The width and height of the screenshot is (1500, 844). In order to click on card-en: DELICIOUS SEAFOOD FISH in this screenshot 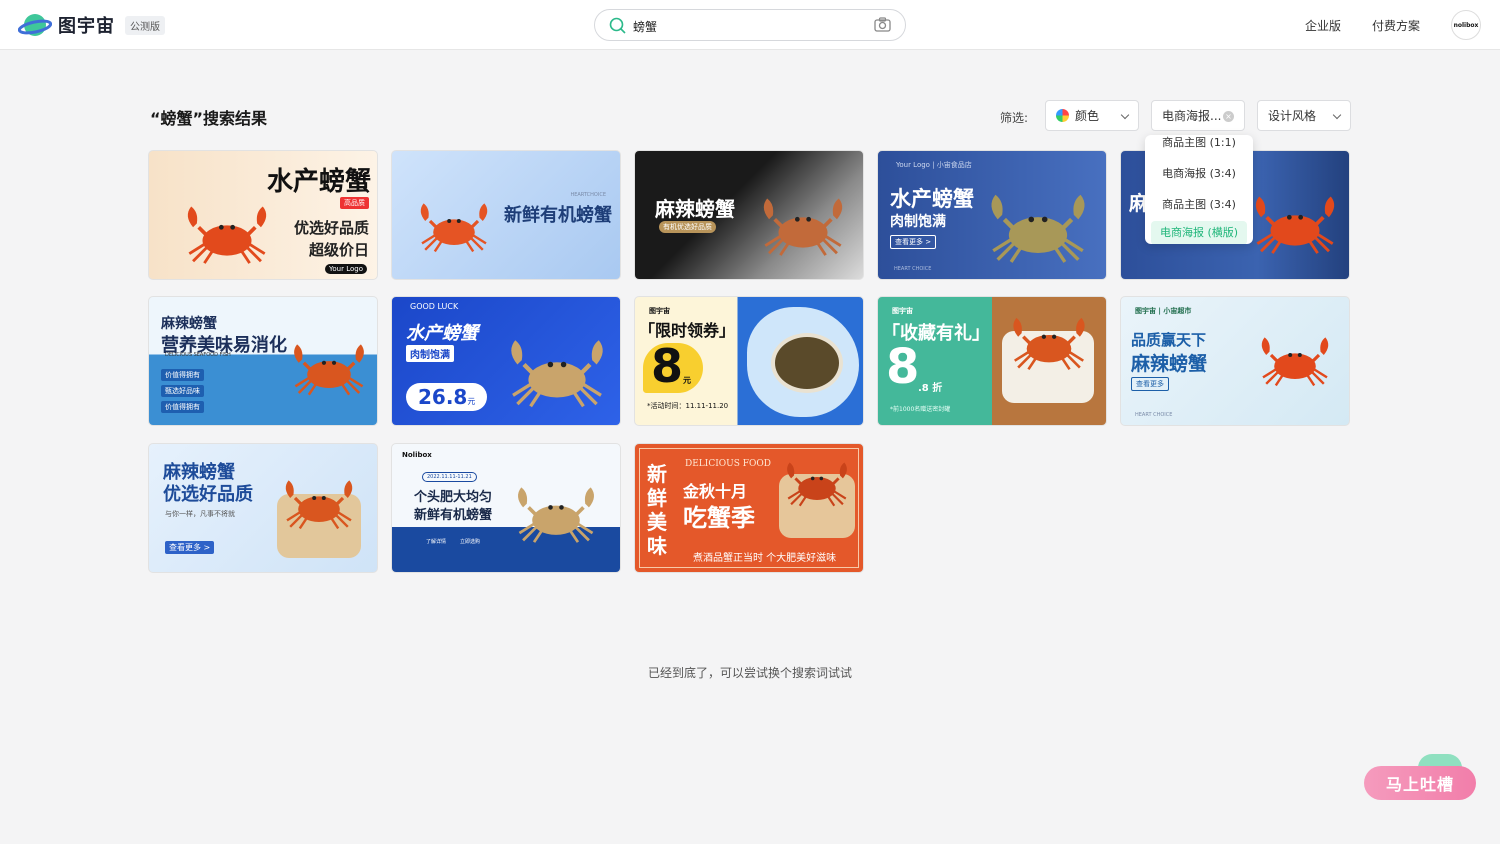, I will do `click(198, 355)`.